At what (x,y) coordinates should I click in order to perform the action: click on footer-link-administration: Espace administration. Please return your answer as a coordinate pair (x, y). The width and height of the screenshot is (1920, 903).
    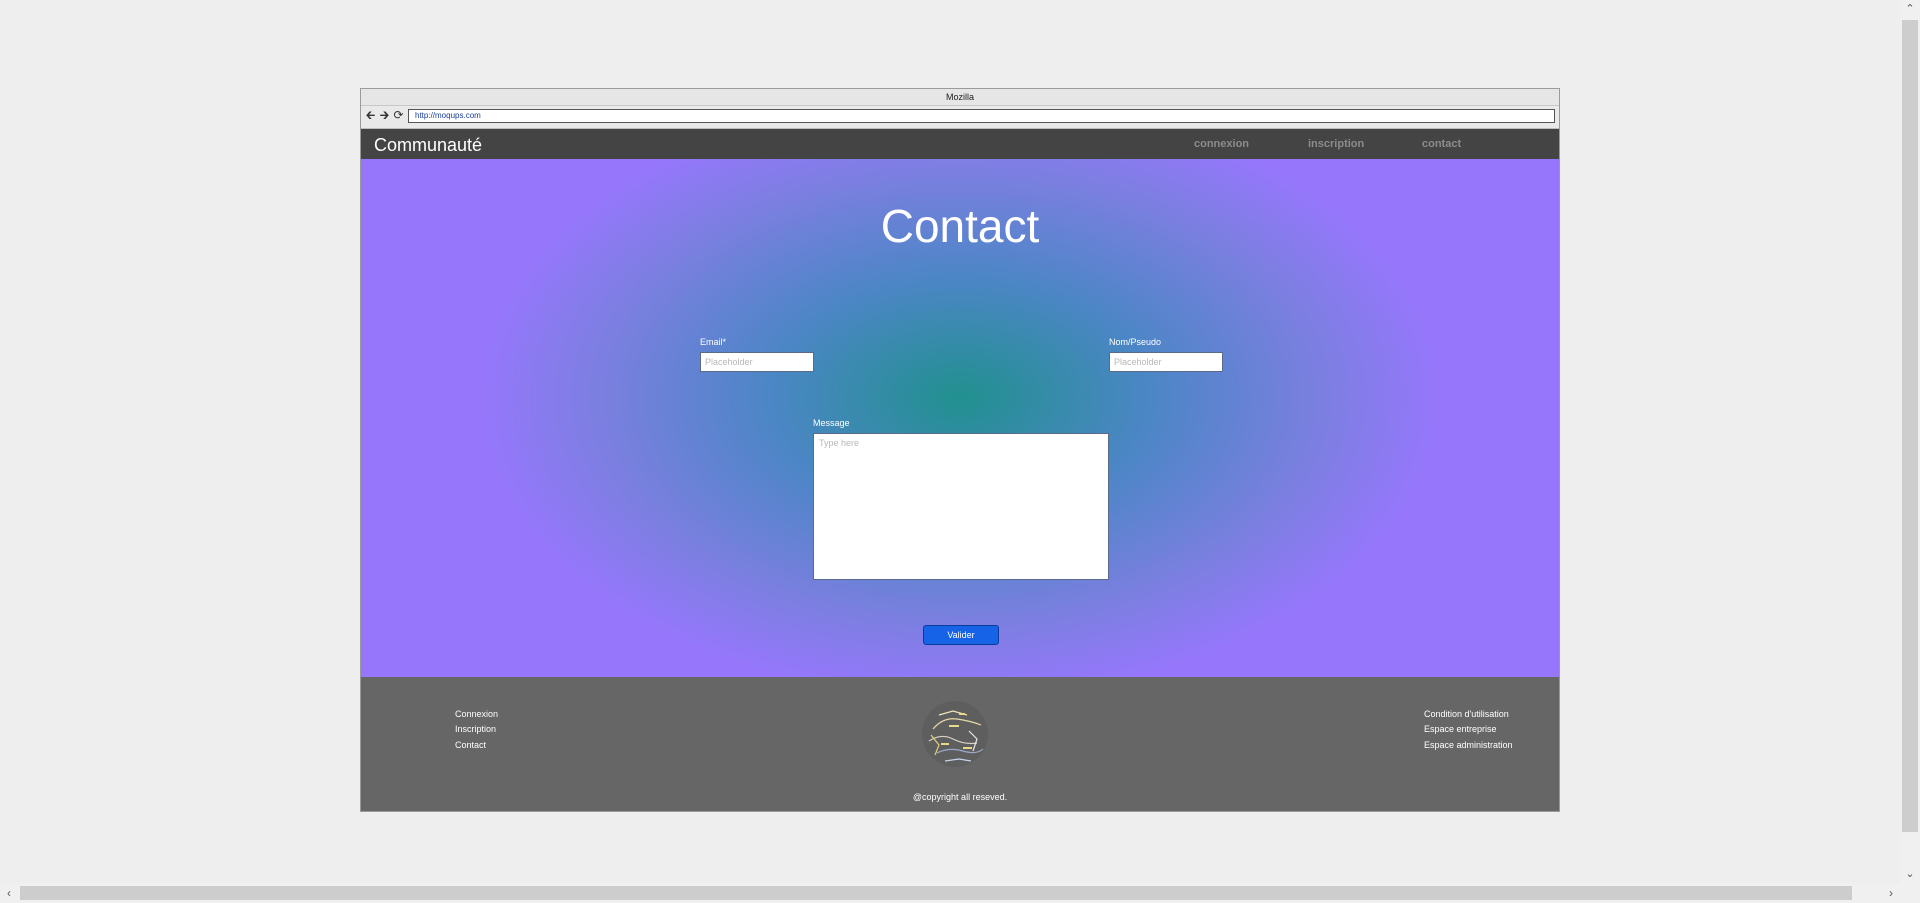
    Looking at the image, I should click on (1468, 745).